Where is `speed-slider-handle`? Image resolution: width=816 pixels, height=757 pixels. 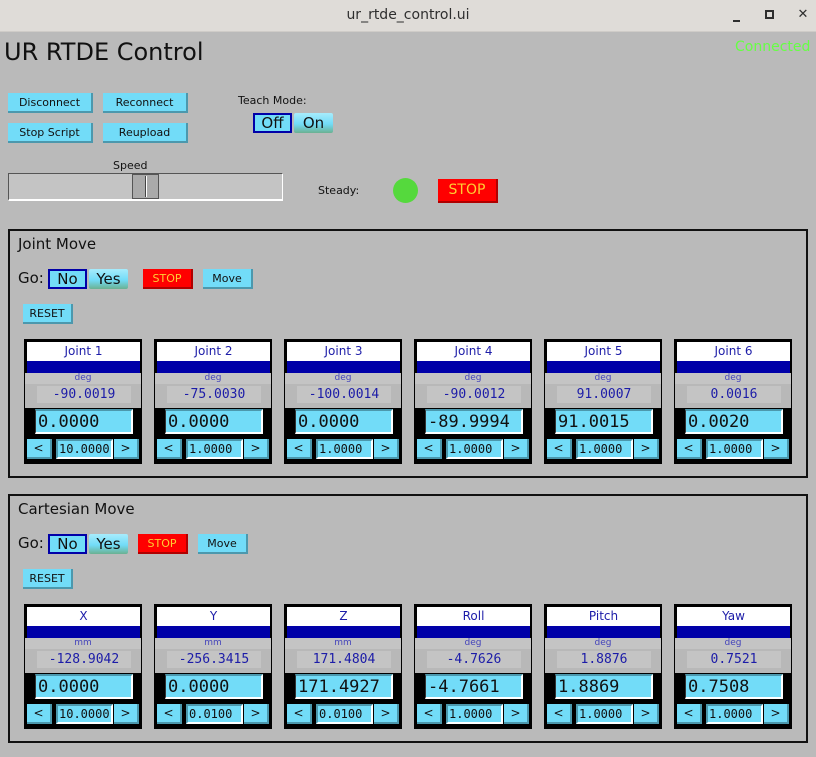
speed-slider-handle is located at coordinates (145, 186).